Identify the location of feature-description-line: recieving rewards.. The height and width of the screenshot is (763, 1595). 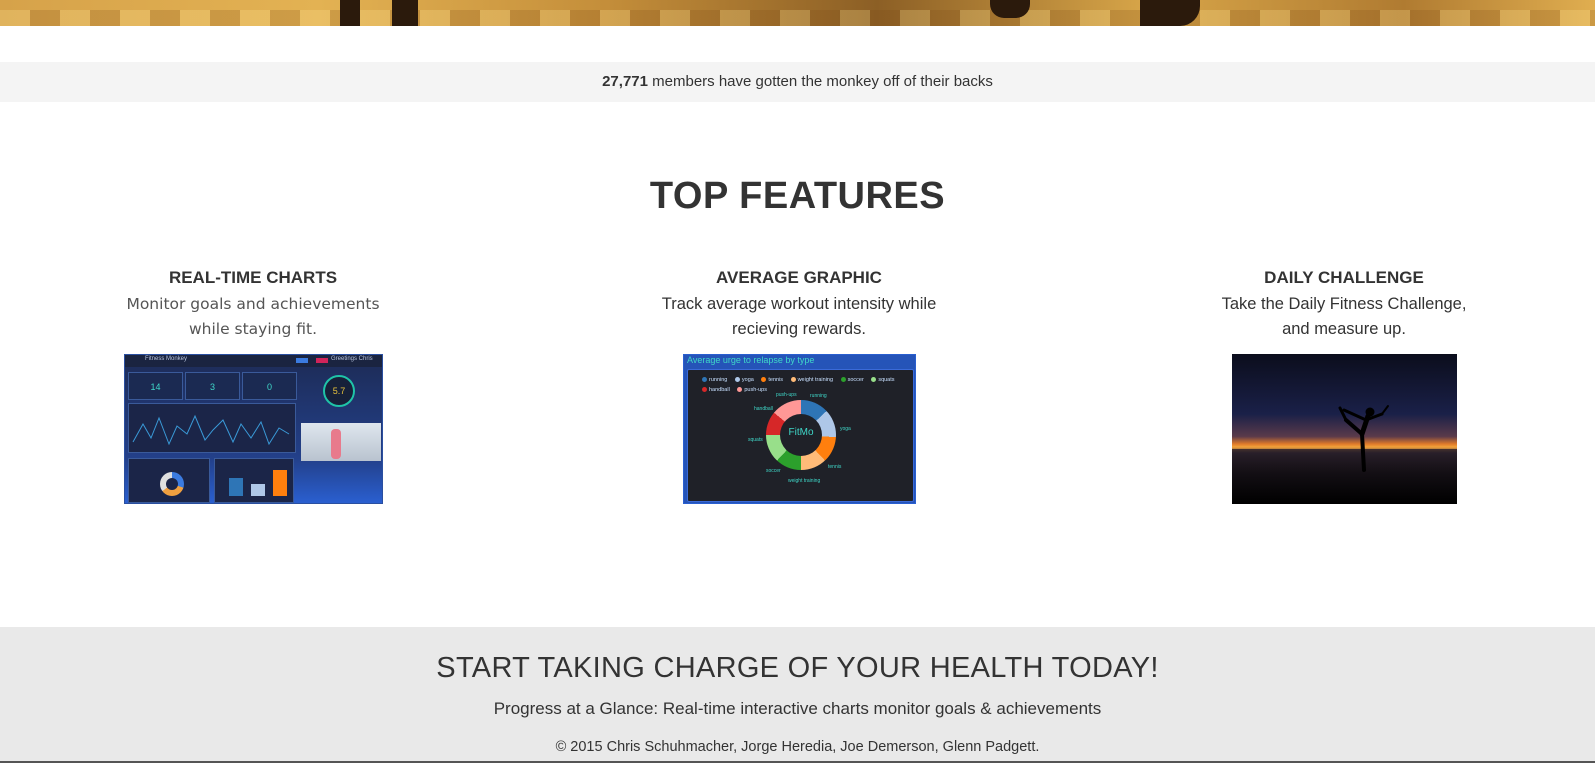
(799, 329).